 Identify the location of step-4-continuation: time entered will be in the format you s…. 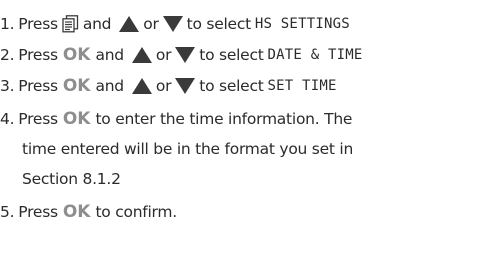
(187, 149).